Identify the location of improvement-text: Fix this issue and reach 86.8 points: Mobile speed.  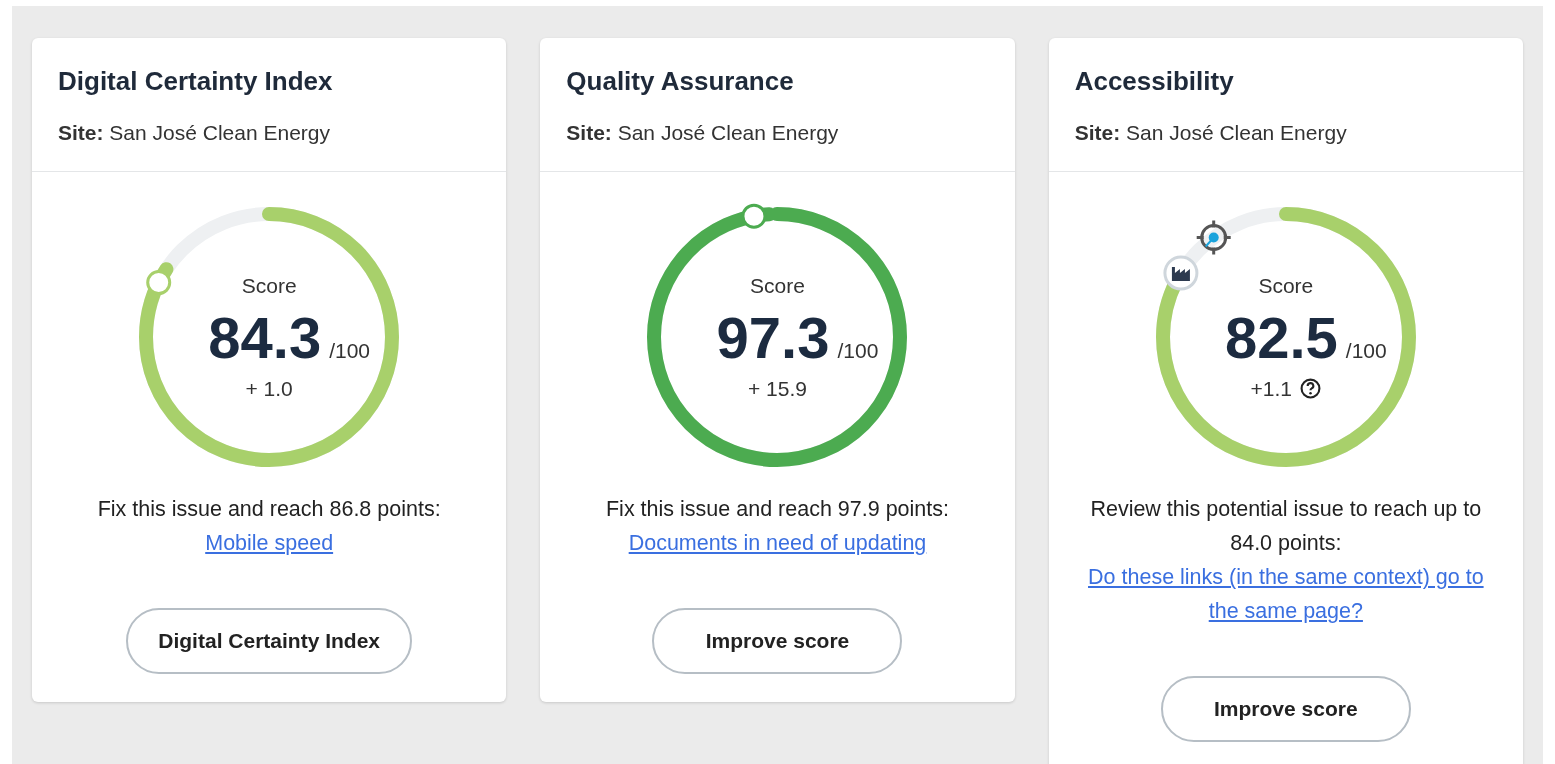
(269, 516).